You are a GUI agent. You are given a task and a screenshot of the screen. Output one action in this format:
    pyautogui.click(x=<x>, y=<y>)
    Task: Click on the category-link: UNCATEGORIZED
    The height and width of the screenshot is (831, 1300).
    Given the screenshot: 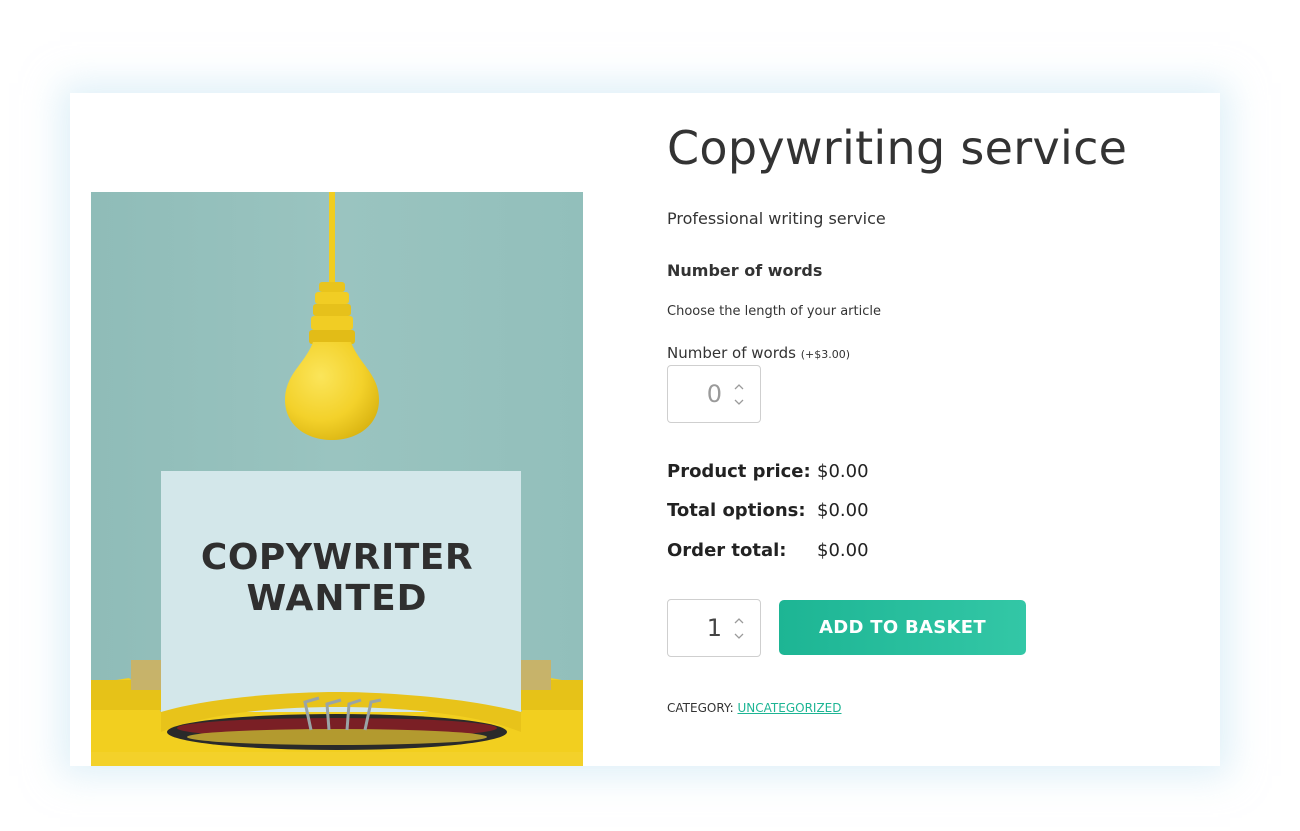 What is the action you would take?
    pyautogui.click(x=790, y=708)
    